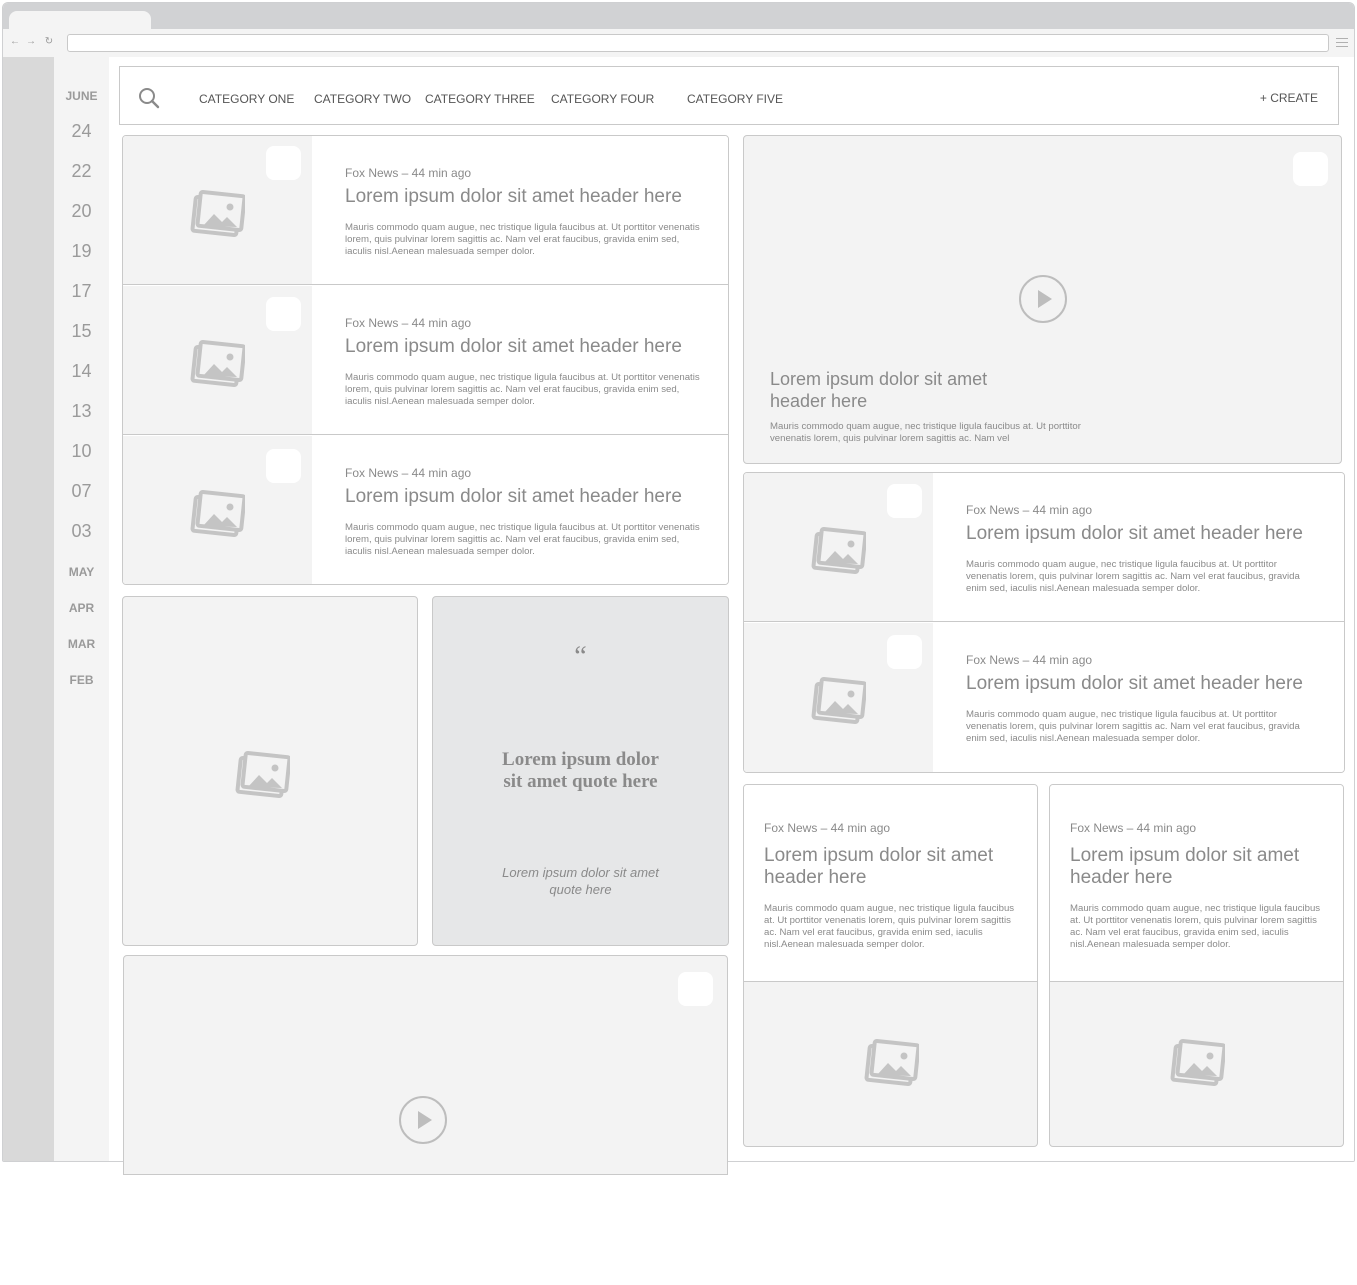 This screenshot has height=1285, width=1357. I want to click on sidebar-day: 10, so click(81, 451).